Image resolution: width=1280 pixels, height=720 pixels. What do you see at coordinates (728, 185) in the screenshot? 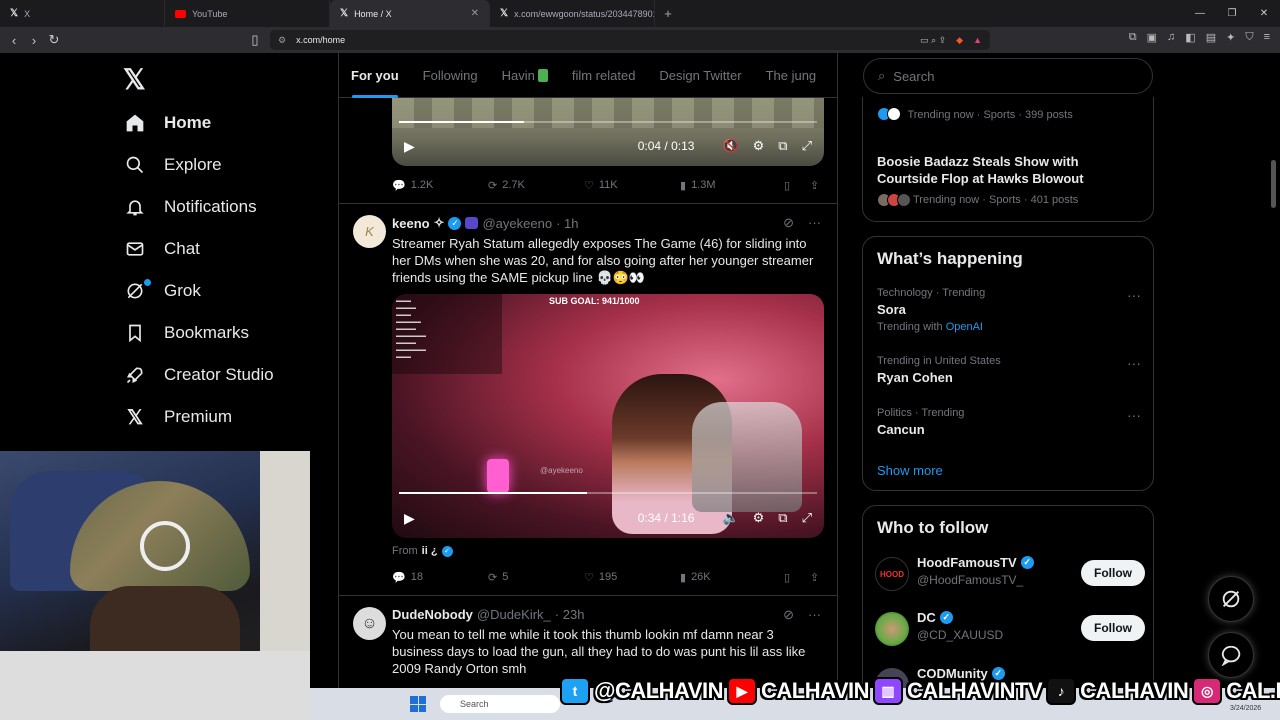
I see `views-button: ▮ 1.3M` at bounding box center [728, 185].